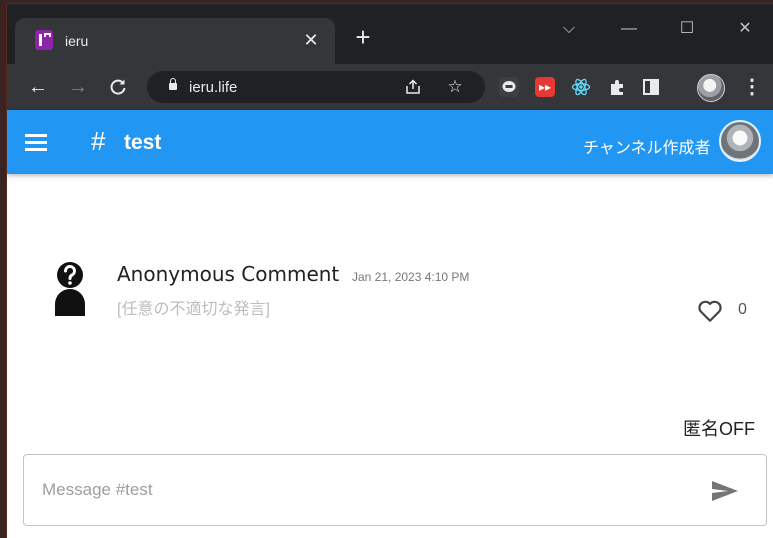  I want to click on hash-icon: #, so click(98, 141).